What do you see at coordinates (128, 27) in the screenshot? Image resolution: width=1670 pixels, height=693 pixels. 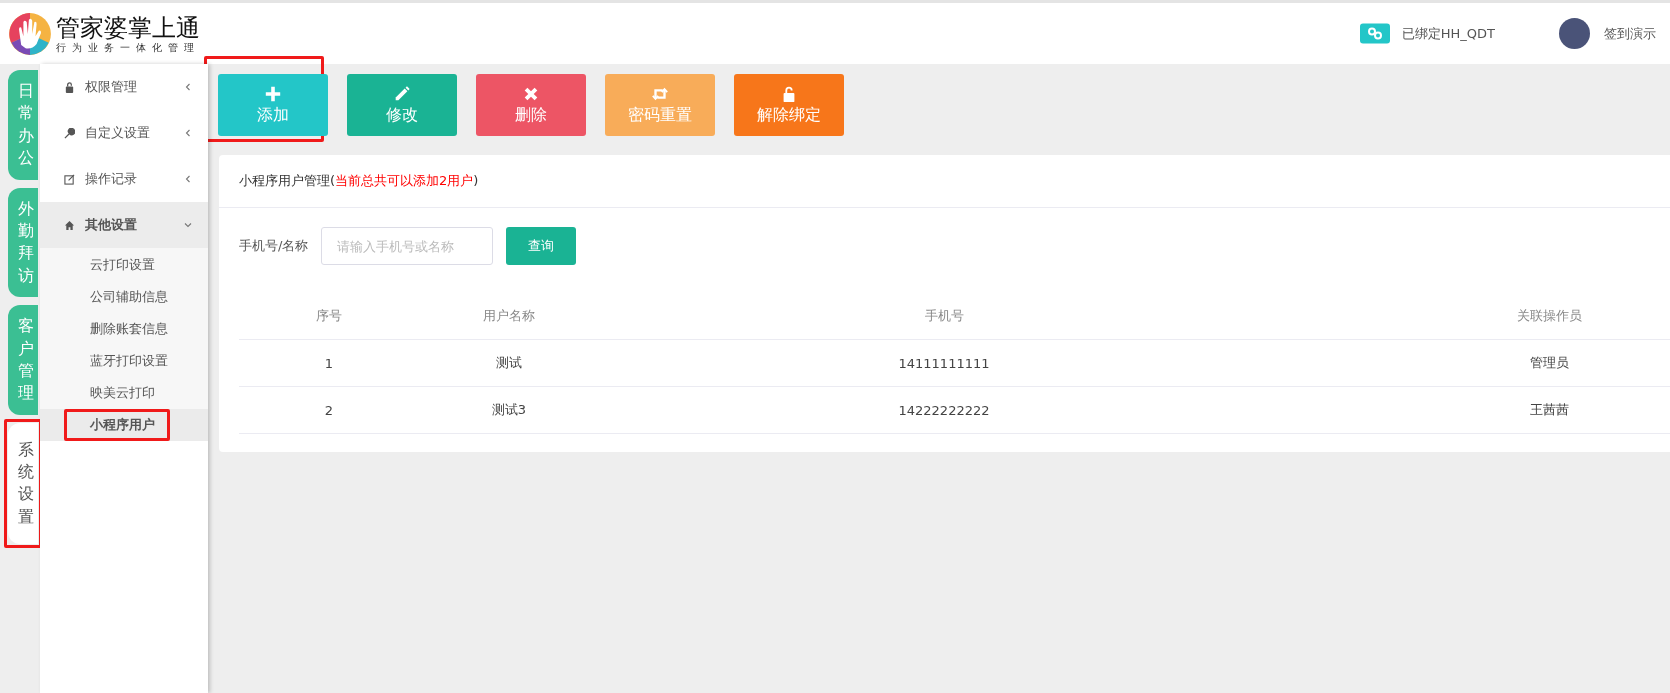 I see `logo-title: 管家婆掌上通` at bounding box center [128, 27].